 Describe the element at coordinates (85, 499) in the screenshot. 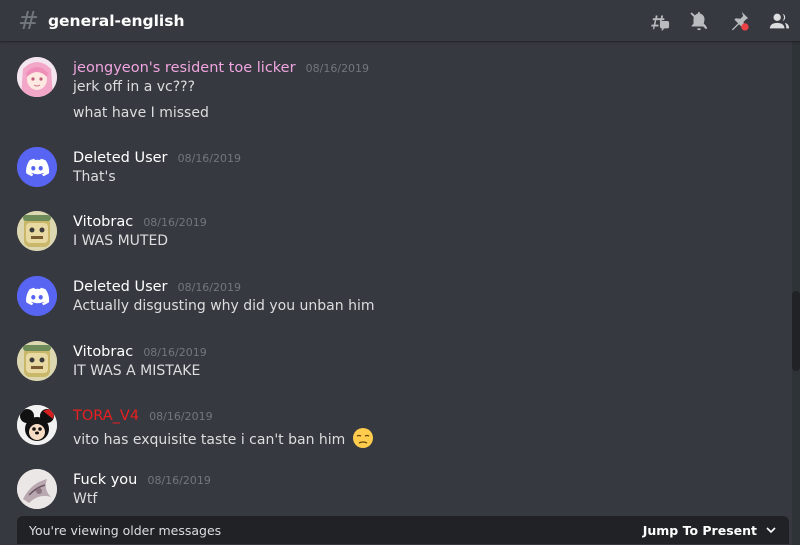

I see `message-text: Wtf` at that location.